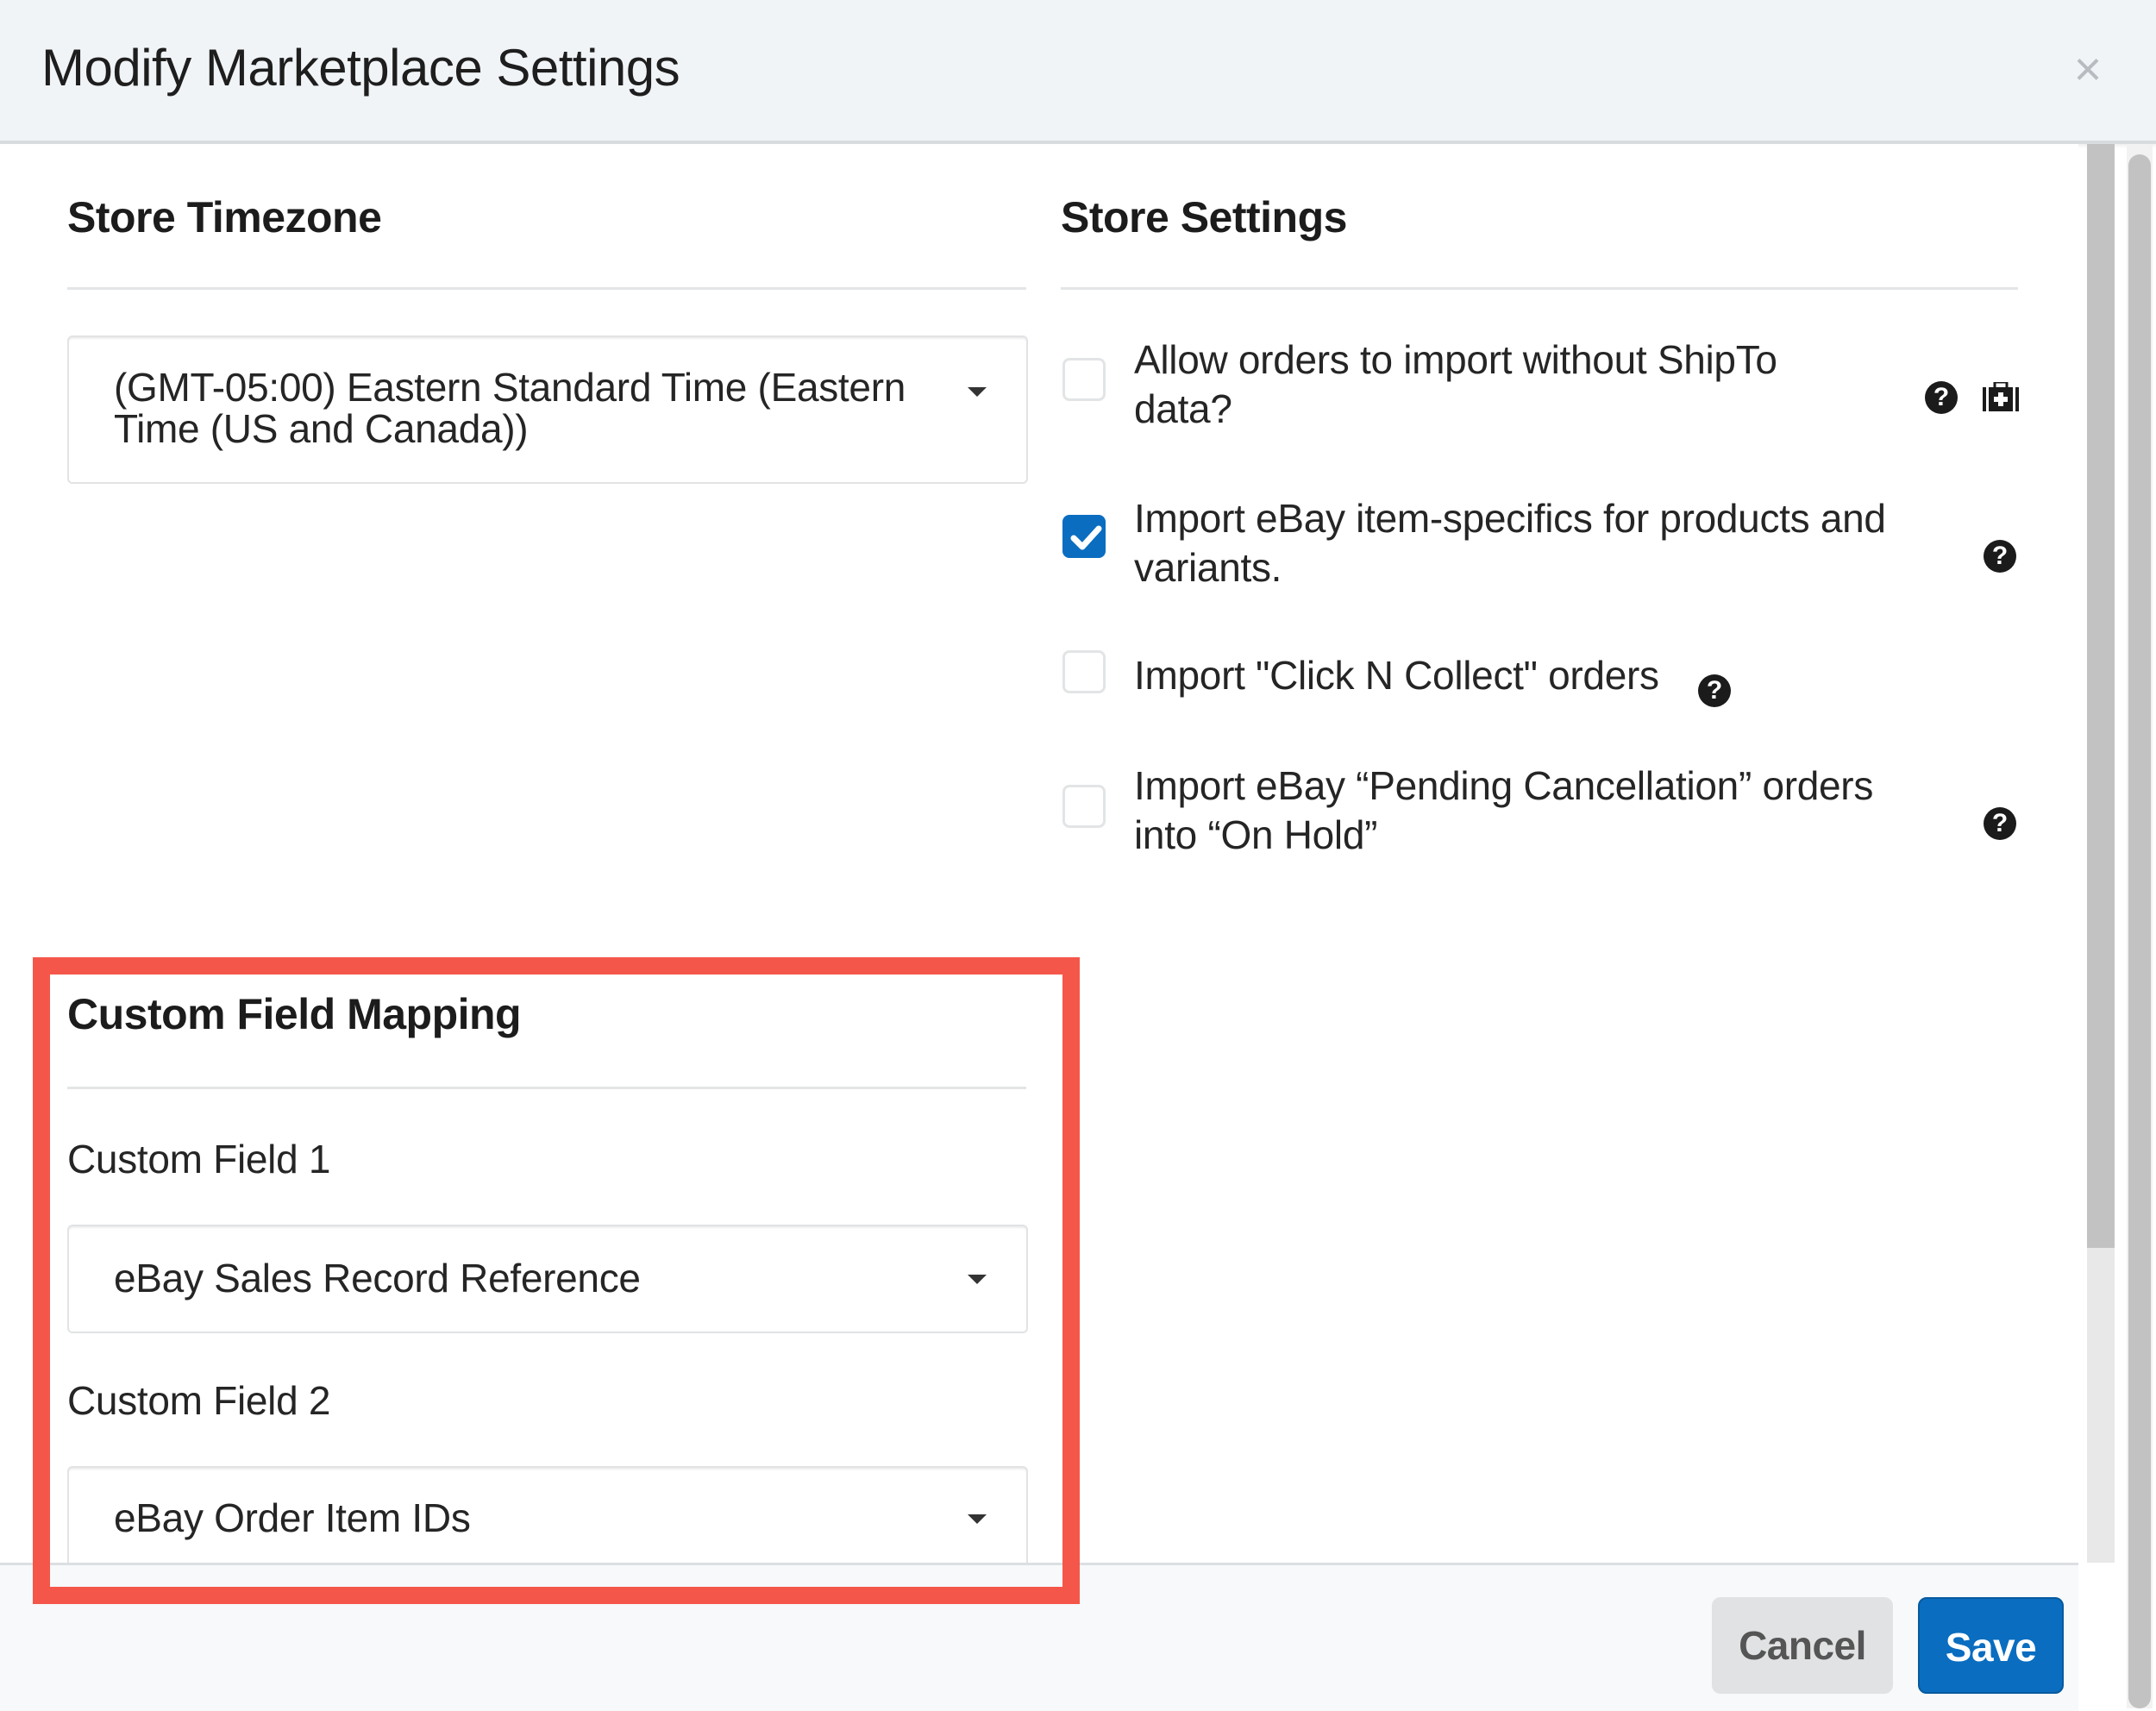 The height and width of the screenshot is (1711, 2156). I want to click on page-scrollbar-thumb, so click(2139, 931).